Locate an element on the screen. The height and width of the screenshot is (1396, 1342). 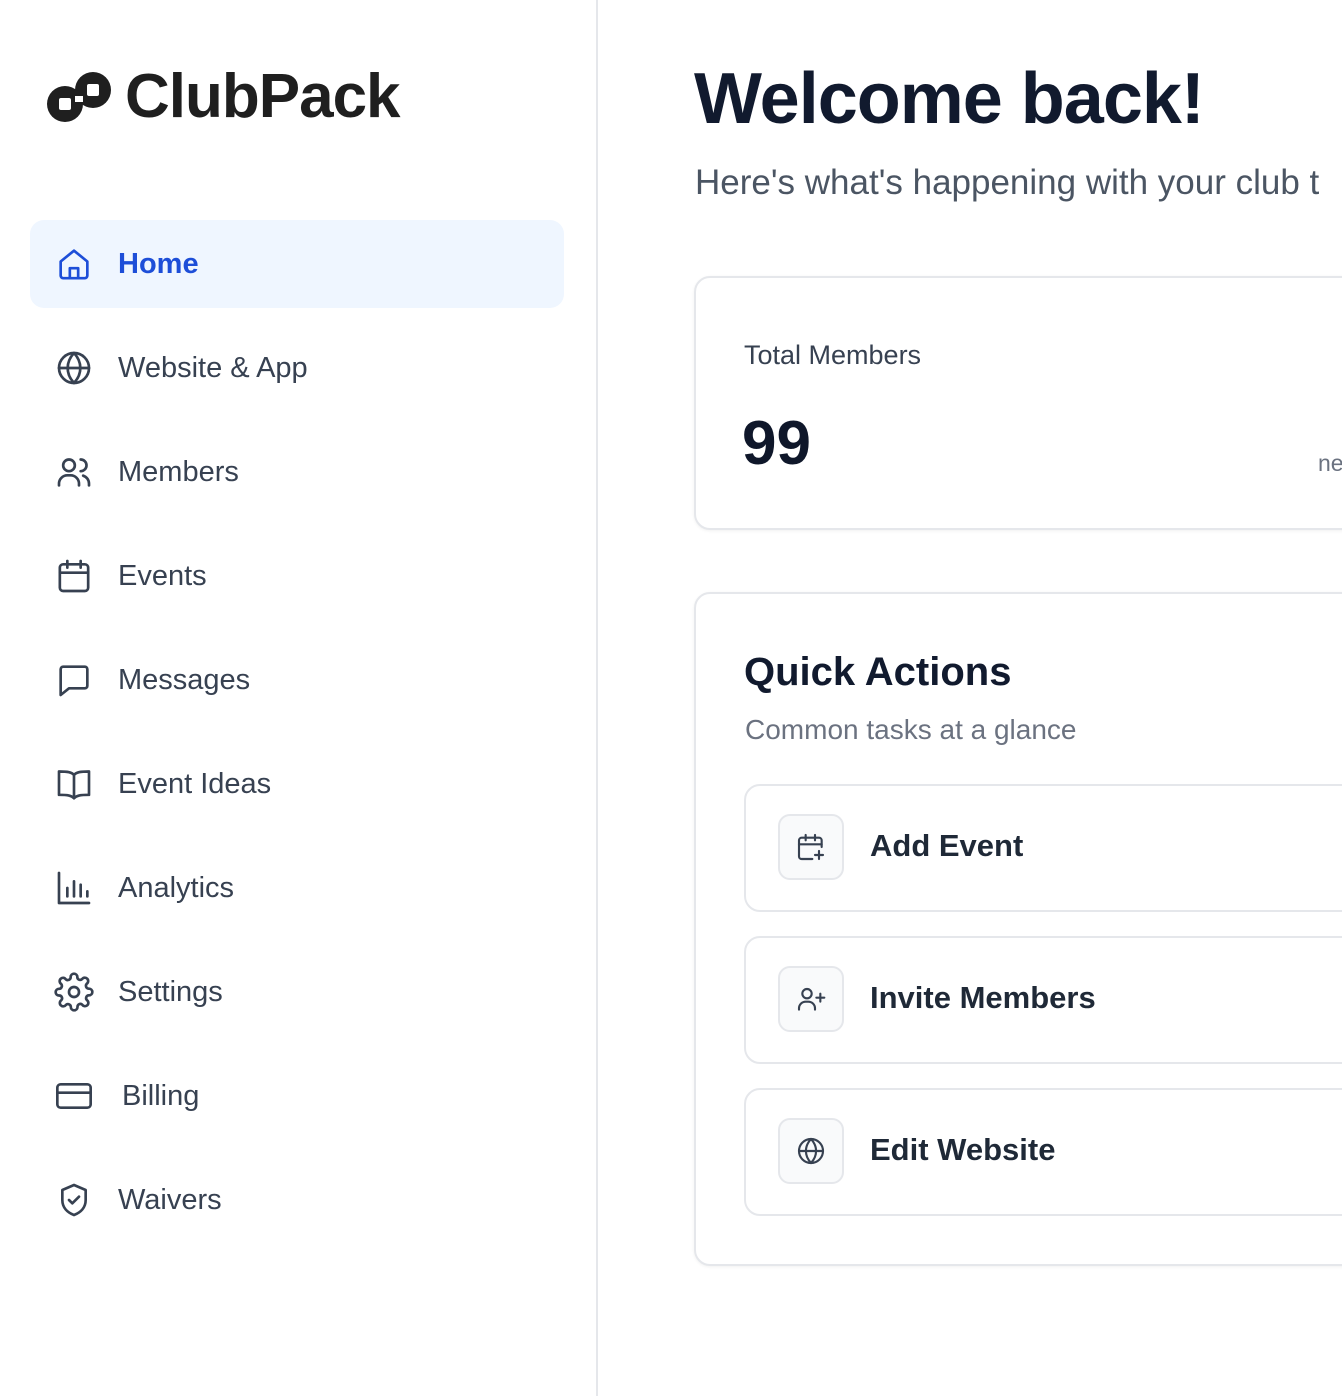
invite-members-button: Invite Members is located at coordinates (1043, 1000).